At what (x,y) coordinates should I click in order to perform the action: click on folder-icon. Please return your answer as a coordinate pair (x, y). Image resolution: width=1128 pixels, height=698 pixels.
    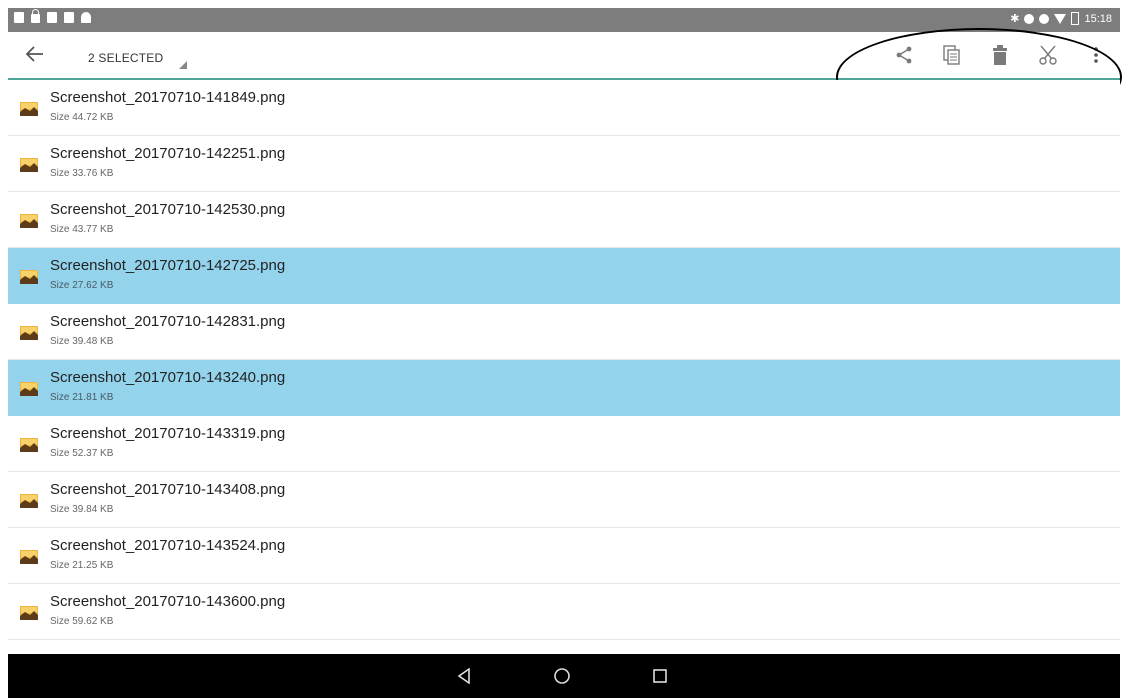
    Looking at the image, I should click on (52, 17).